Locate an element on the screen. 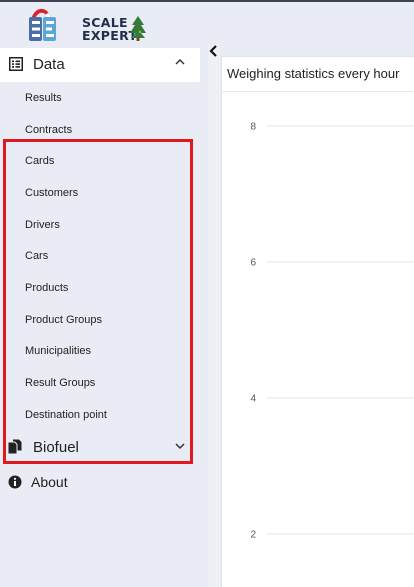 This screenshot has width=414, height=587. chart-y-tick-label: 4 is located at coordinates (253, 399).